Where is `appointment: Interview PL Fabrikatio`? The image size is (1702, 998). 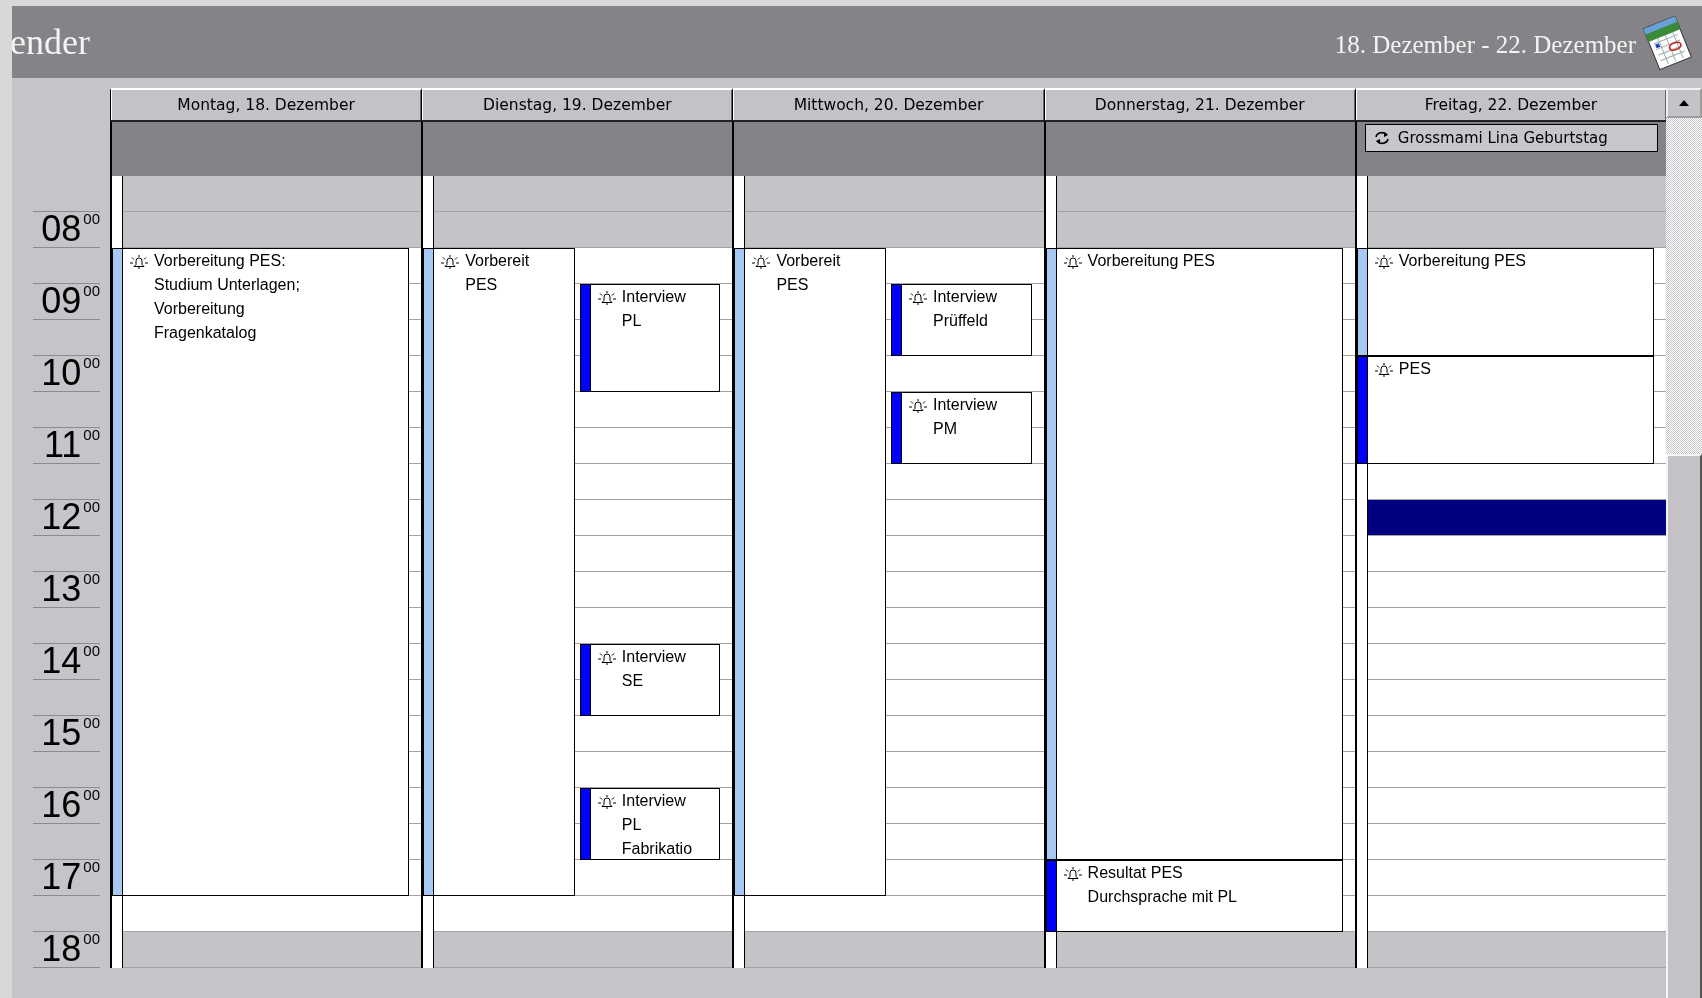 appointment: Interview PL Fabrikatio is located at coordinates (655, 824).